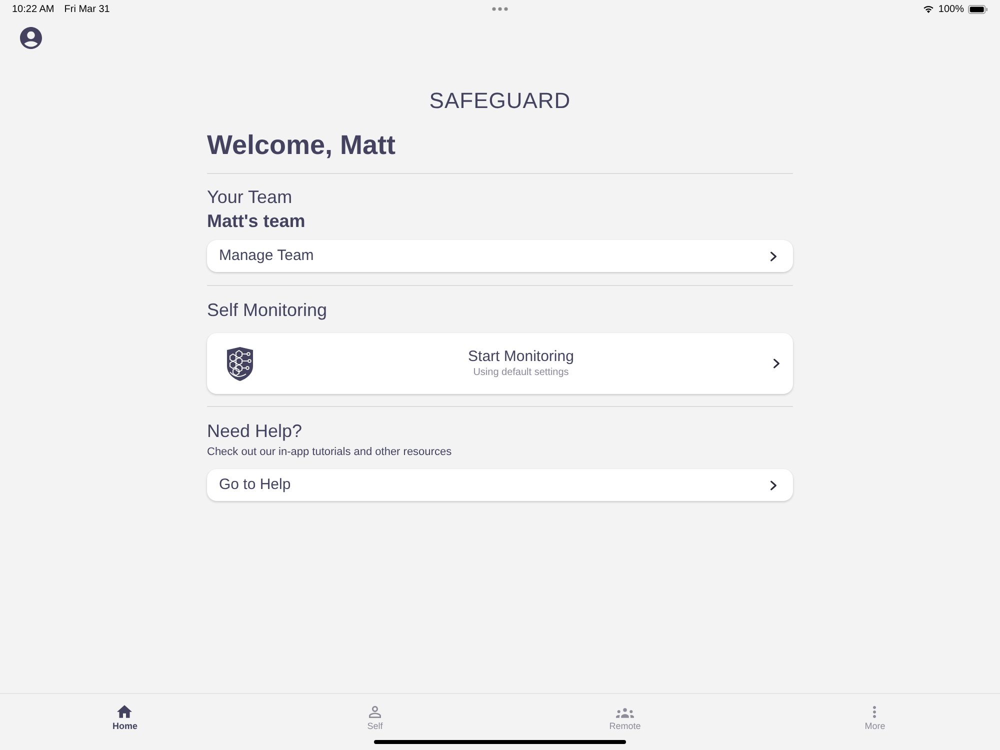  Describe the element at coordinates (978, 9) in the screenshot. I see `battery-icon` at that location.